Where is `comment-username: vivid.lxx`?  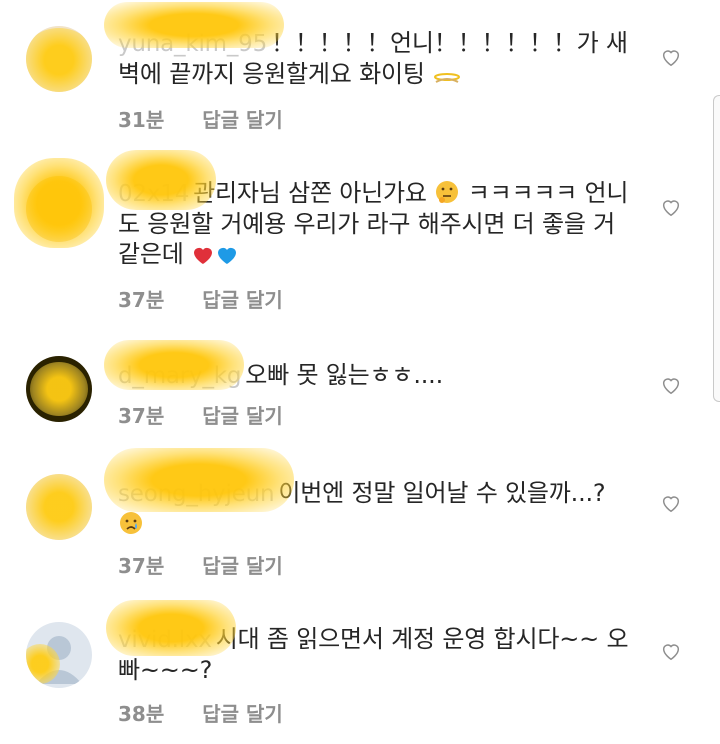
comment-username: vivid.lxx is located at coordinates (165, 640).